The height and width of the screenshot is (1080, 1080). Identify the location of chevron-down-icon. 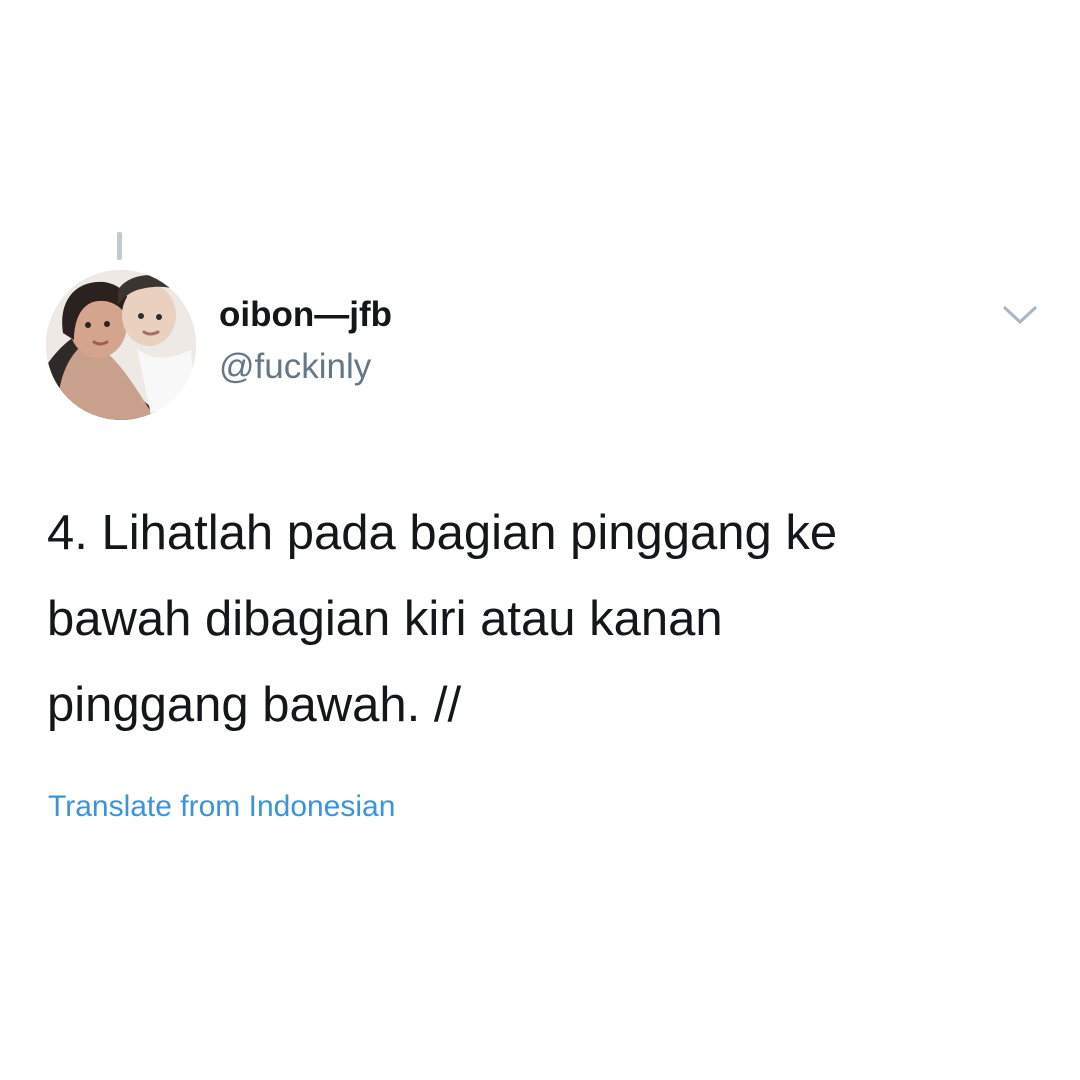
(1020, 315).